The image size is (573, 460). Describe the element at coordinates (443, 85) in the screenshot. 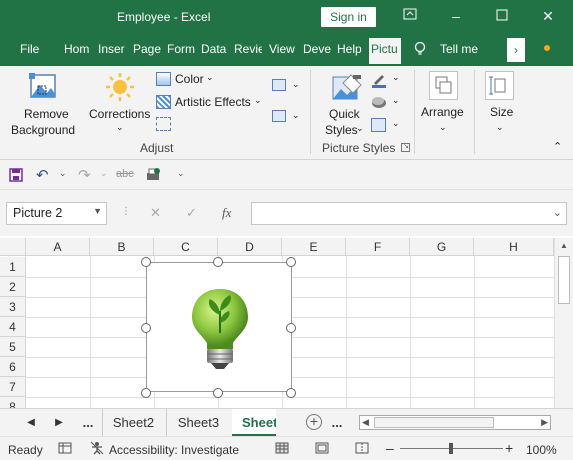

I see `arrange-icon` at that location.